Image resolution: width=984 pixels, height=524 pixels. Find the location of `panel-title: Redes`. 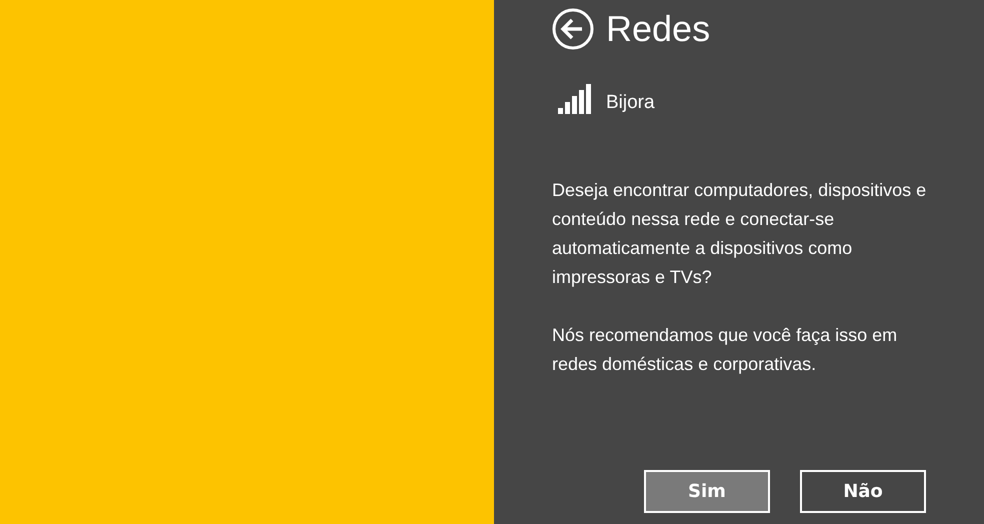

panel-title: Redes is located at coordinates (658, 29).